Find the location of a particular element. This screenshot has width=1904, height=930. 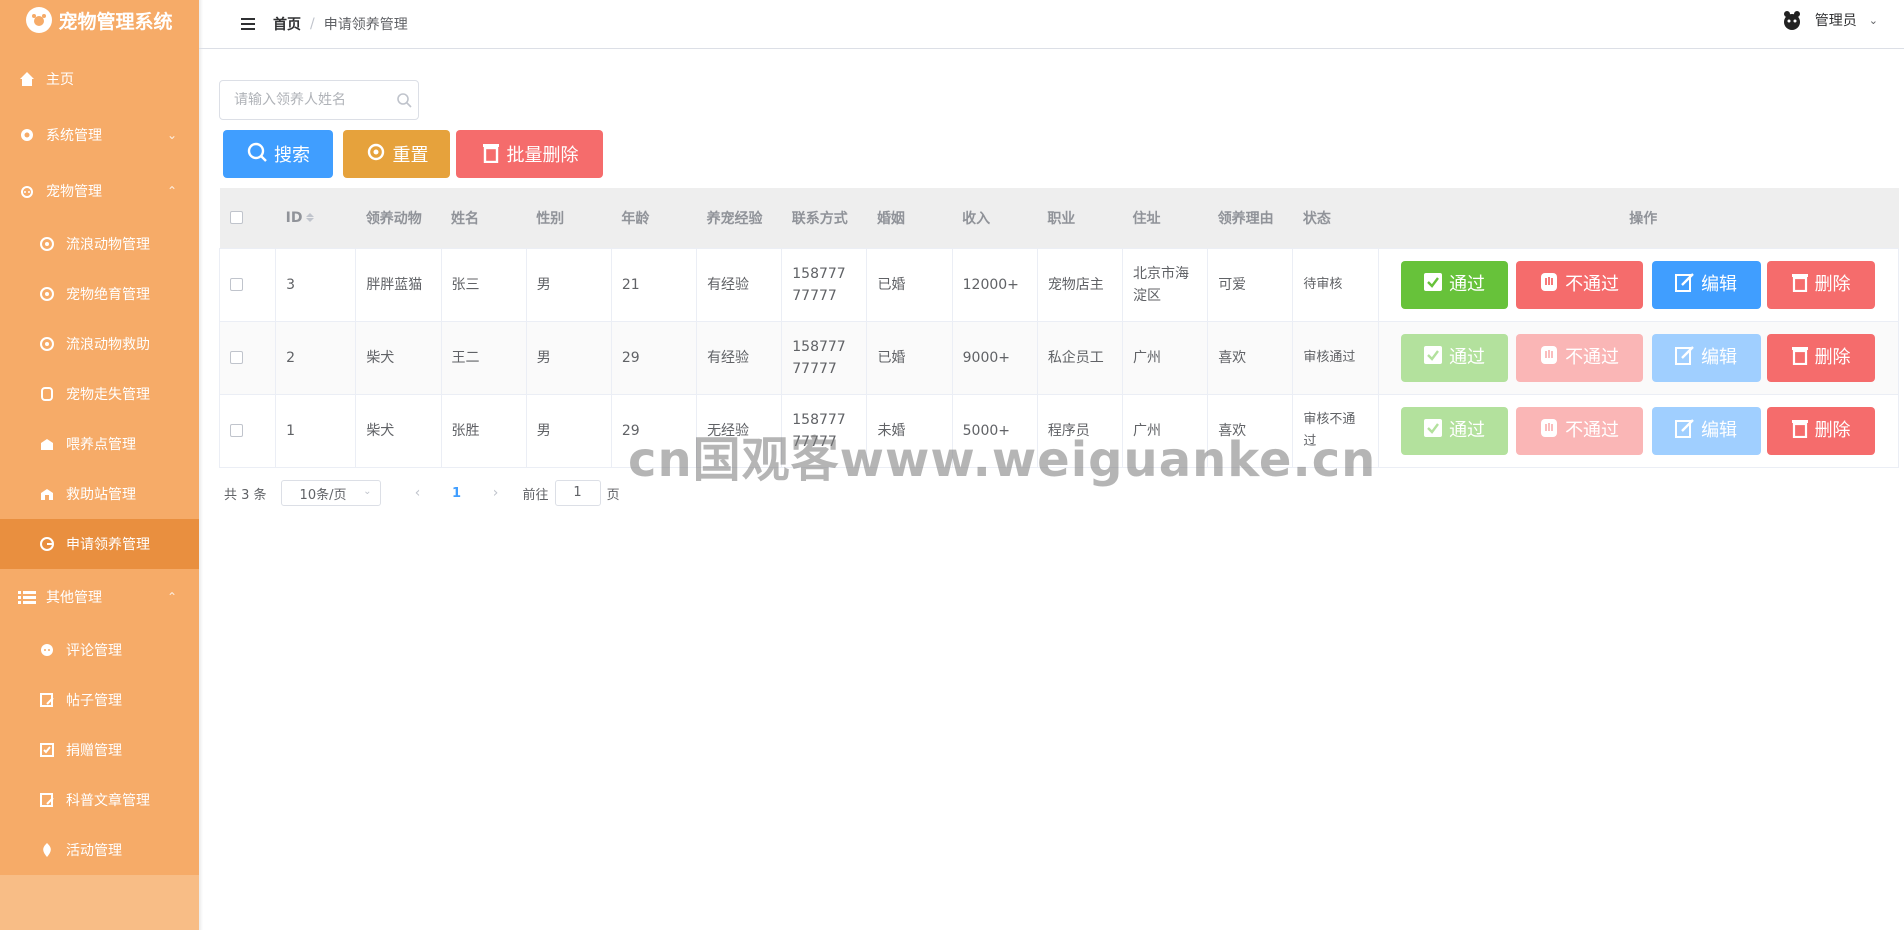

check-icon is located at coordinates (1433, 285).